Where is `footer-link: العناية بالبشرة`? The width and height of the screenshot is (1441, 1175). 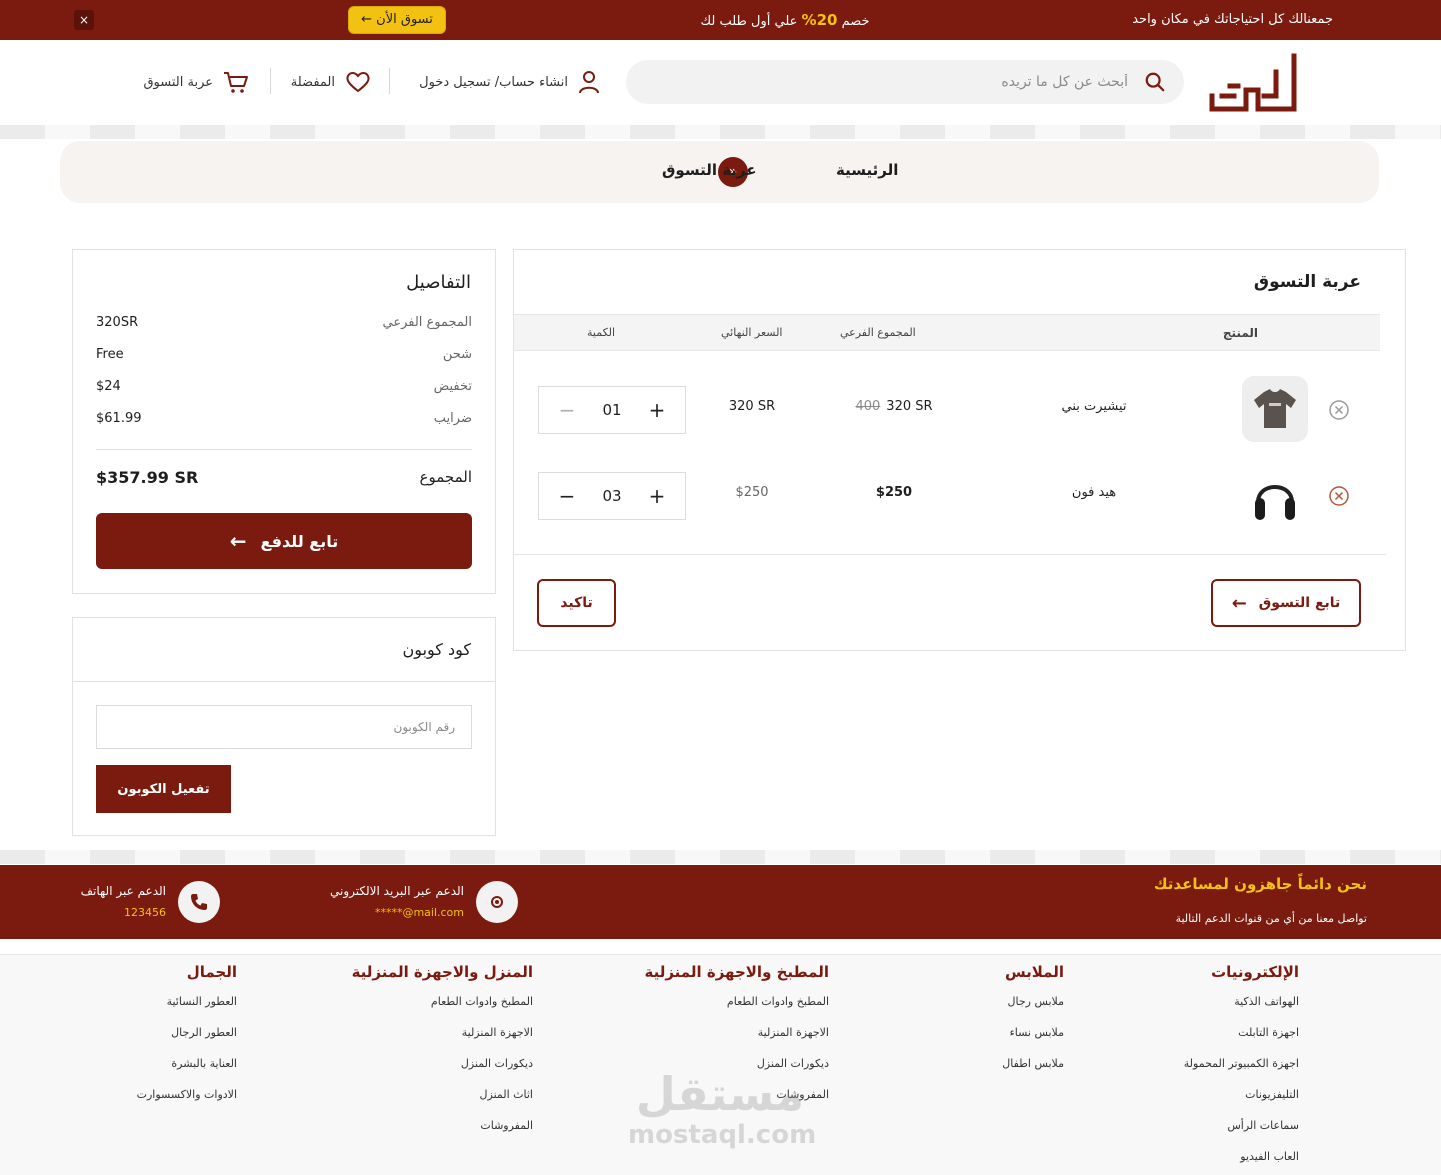 footer-link: العناية بالبشرة is located at coordinates (187, 1072).